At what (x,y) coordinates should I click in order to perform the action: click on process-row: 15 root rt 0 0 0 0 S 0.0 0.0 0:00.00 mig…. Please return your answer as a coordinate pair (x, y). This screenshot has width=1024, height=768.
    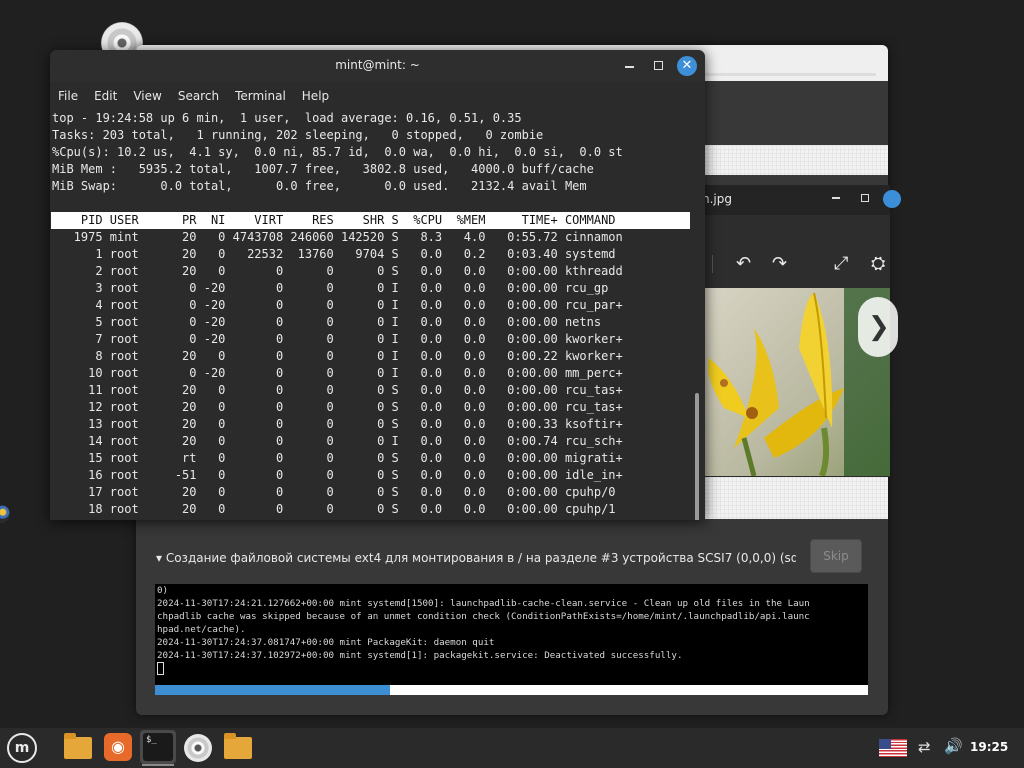
    Looking at the image, I should click on (337, 458).